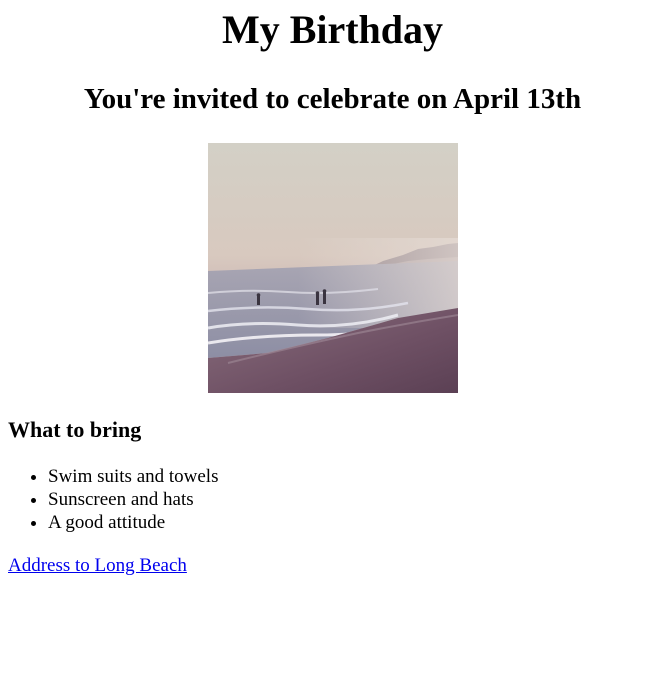 This screenshot has width=665, height=676. I want to click on address-link-container: Address to Long Beach, so click(332, 565).